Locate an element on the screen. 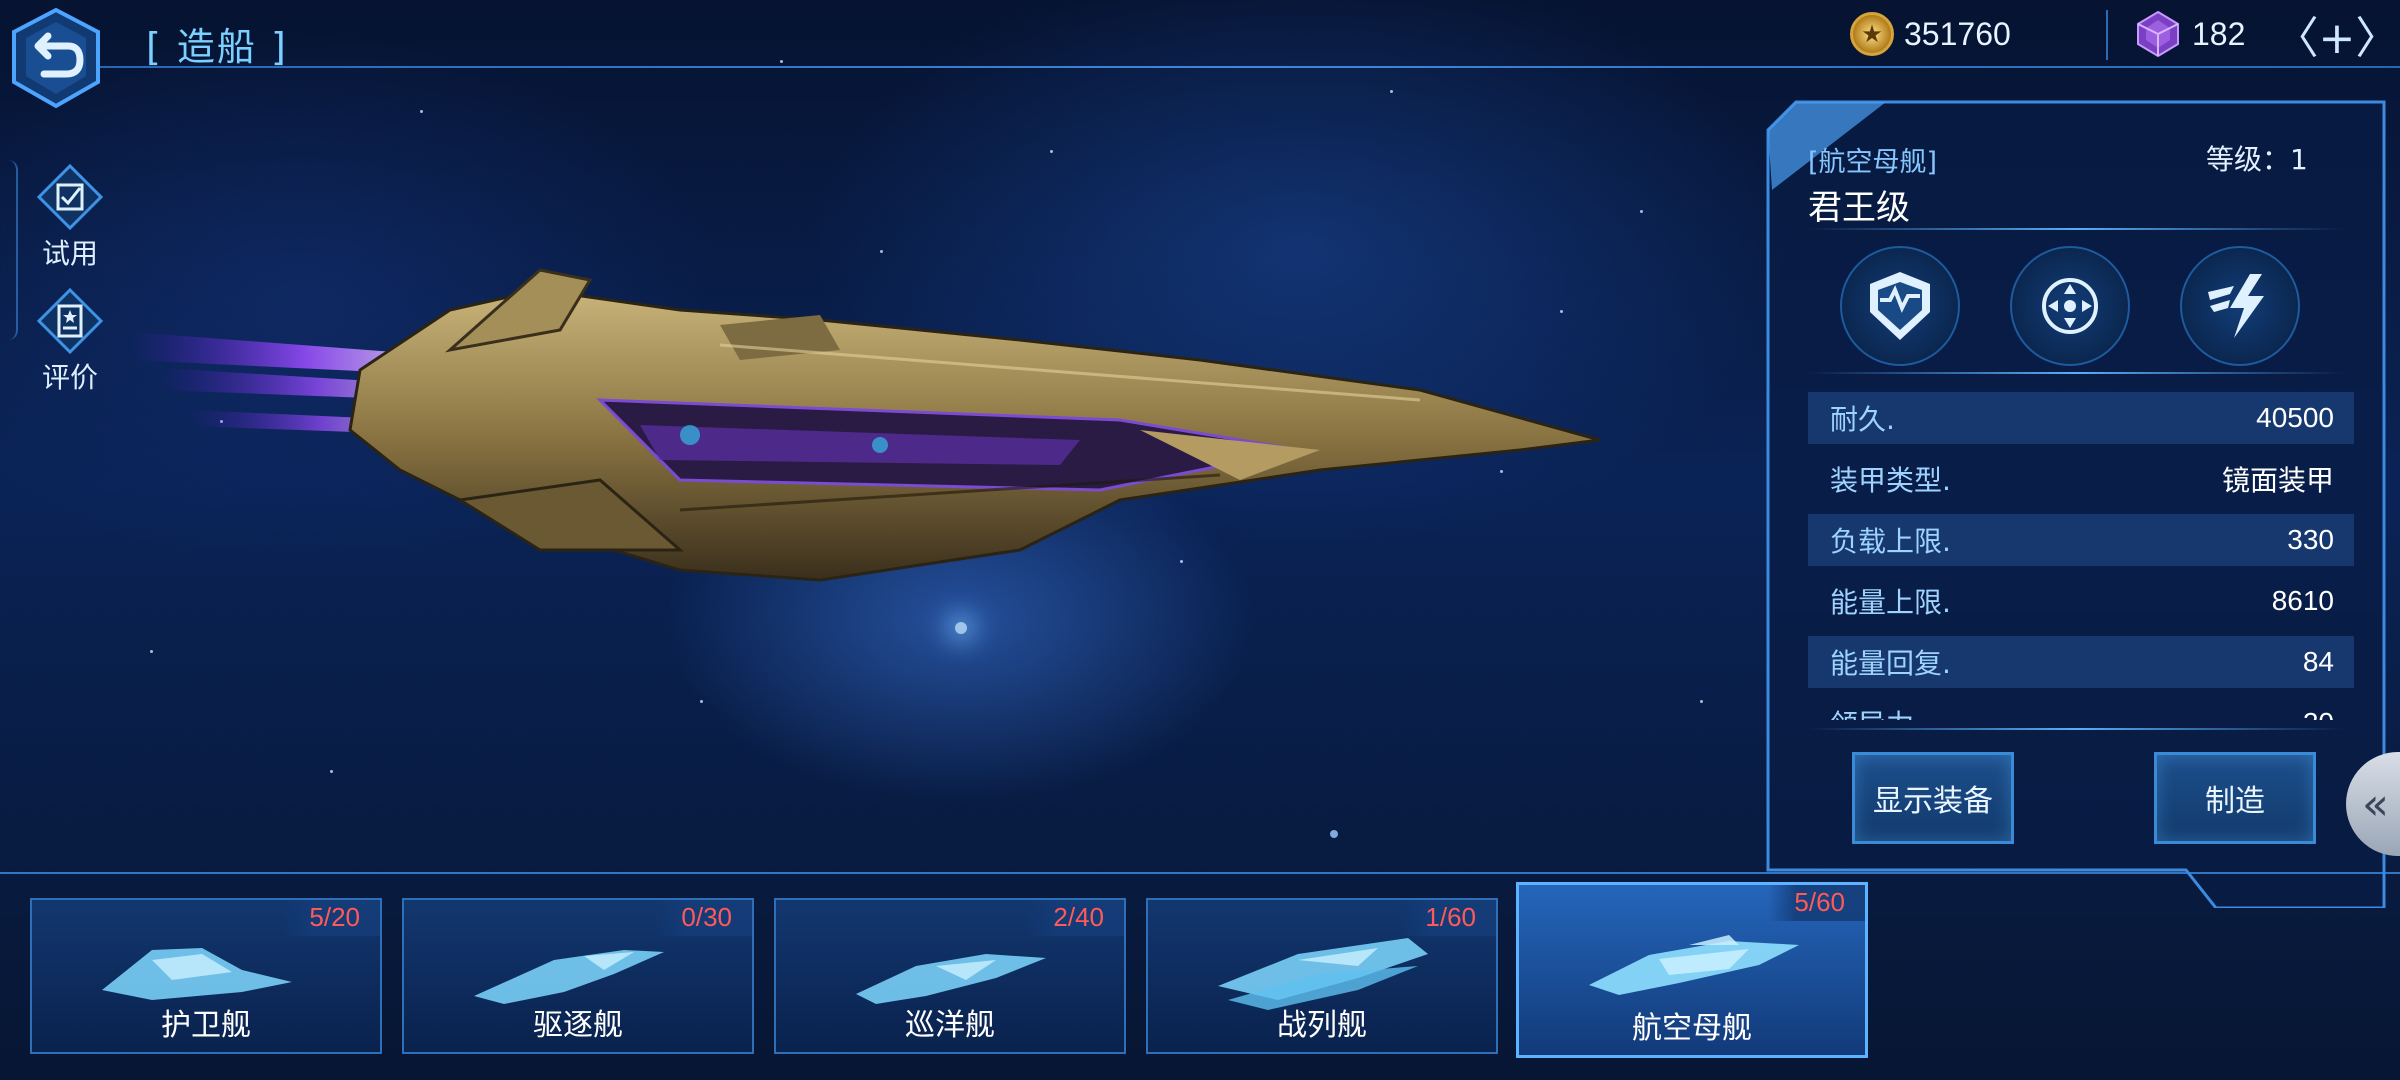  stat-row-energy-regen: 能量回复. 84 is located at coordinates (2081, 662).